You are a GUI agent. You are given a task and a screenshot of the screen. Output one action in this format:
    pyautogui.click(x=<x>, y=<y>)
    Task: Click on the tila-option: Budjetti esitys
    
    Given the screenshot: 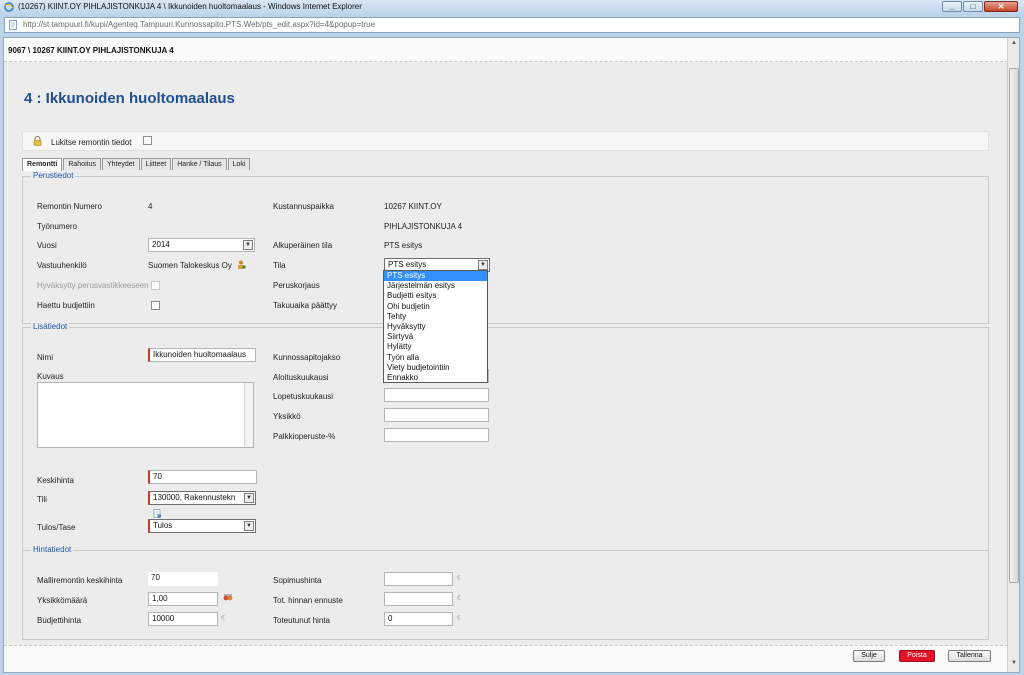 What is the action you would take?
    pyautogui.click(x=435, y=296)
    